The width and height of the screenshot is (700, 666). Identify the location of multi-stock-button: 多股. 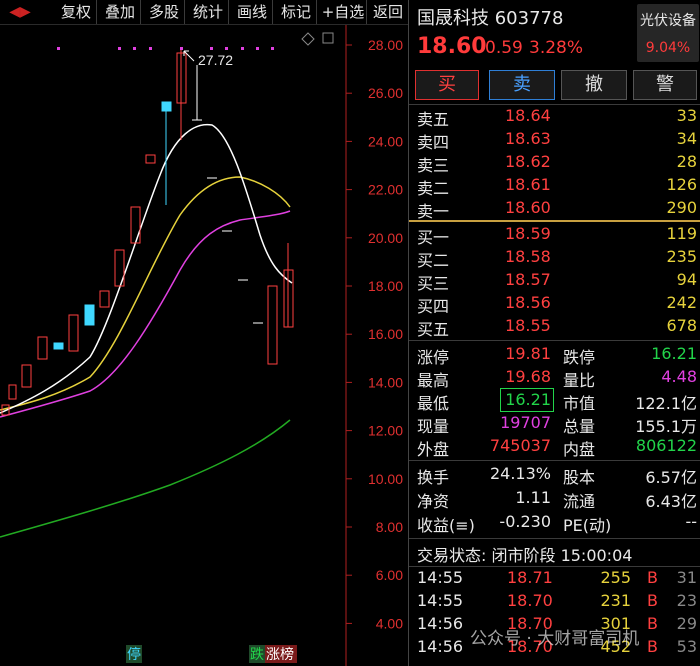
(164, 12).